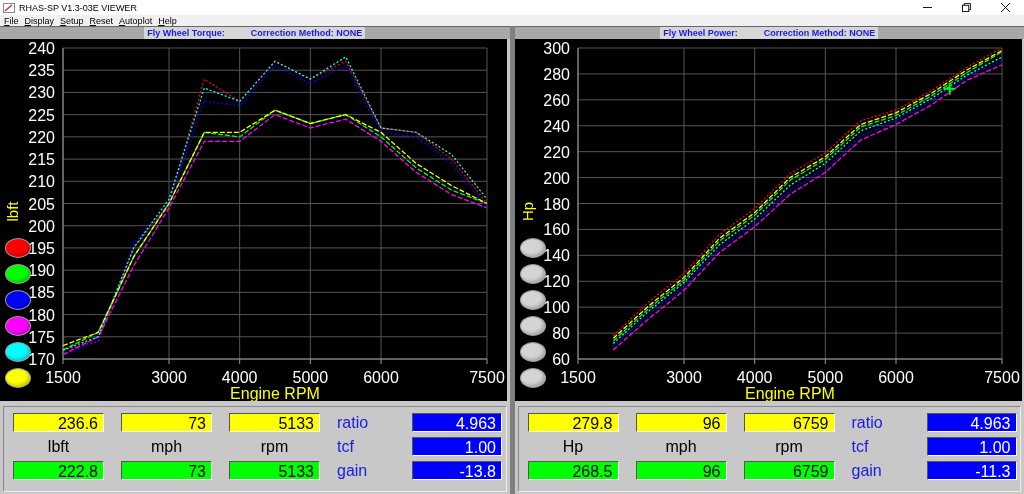 Image resolution: width=1024 pixels, height=494 pixels. I want to click on tick-label: 100, so click(556, 308).